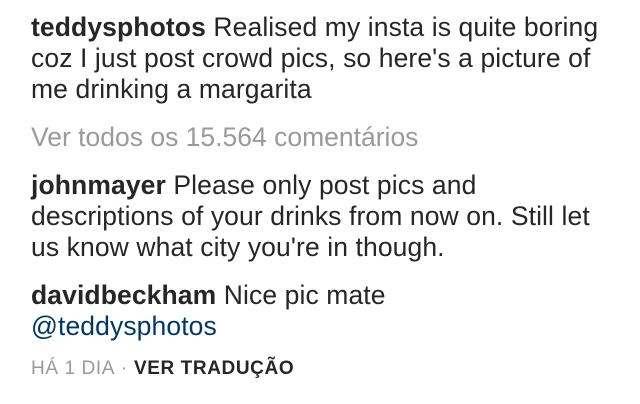 This screenshot has width=640, height=404. What do you see at coordinates (304, 295) in the screenshot?
I see `comment-text: Nice pic mate` at bounding box center [304, 295].